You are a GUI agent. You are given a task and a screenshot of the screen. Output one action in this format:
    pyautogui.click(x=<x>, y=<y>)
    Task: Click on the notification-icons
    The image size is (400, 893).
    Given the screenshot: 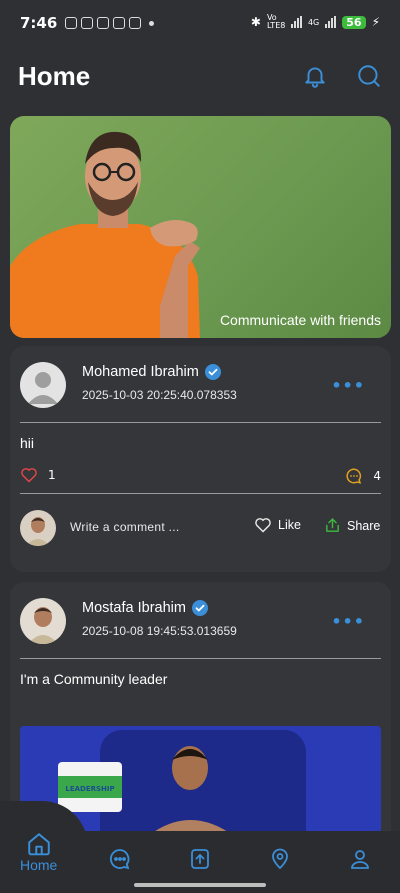 What is the action you would take?
    pyautogui.click(x=110, y=23)
    